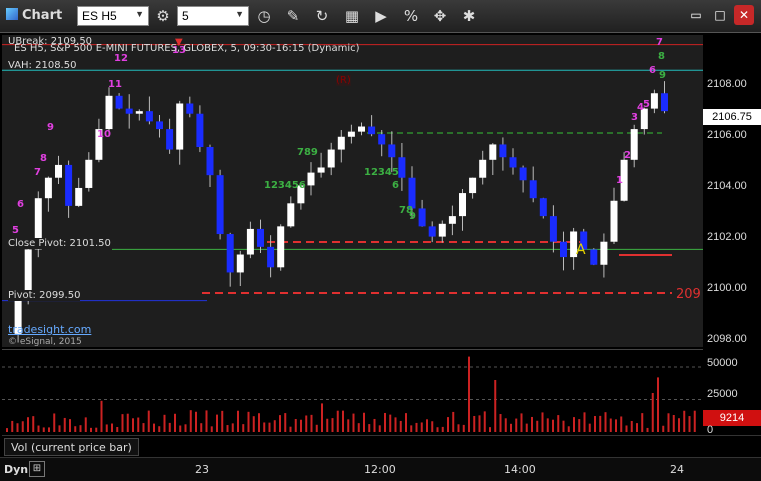 The image size is (761, 481). Describe the element at coordinates (44, 295) in the screenshot. I see `pivot-label: Pivot: 2099.50` at that location.